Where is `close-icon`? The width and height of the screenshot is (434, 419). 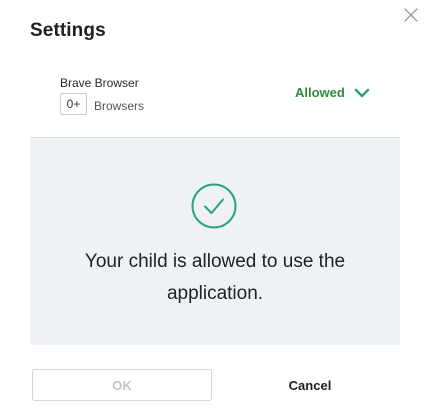
close-icon is located at coordinates (411, 15).